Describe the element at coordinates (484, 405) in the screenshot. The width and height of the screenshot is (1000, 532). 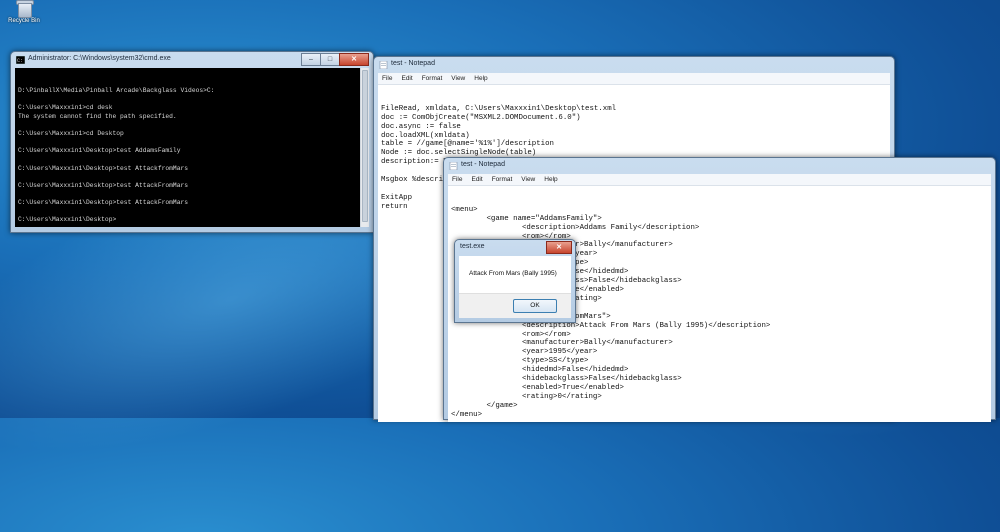
I see `editor-line: </game>` at that location.